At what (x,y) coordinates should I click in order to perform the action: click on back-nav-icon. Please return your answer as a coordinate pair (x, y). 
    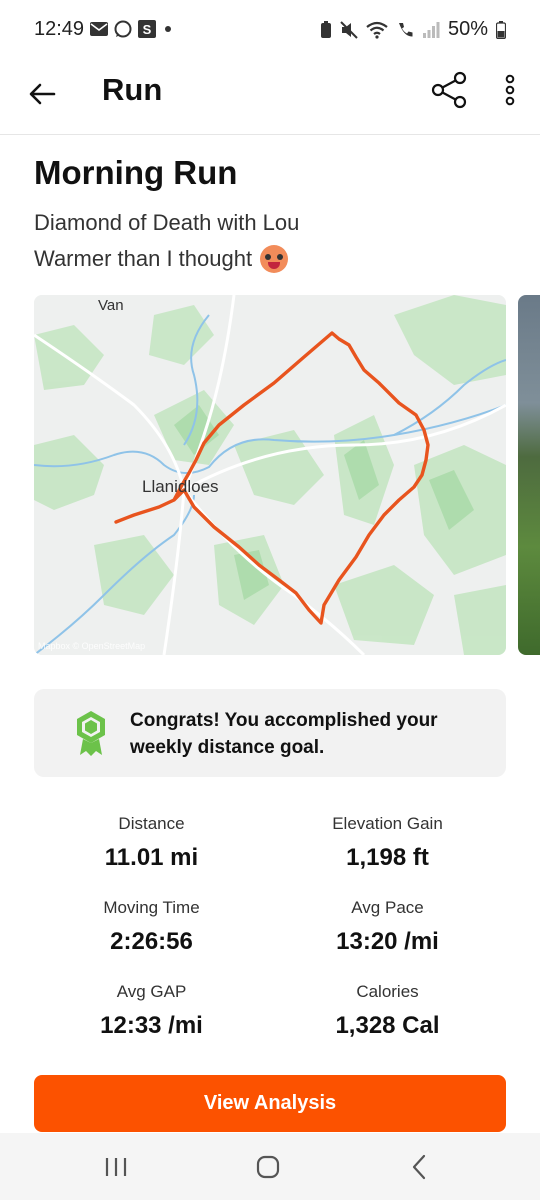
    Looking at the image, I should click on (419, 1167).